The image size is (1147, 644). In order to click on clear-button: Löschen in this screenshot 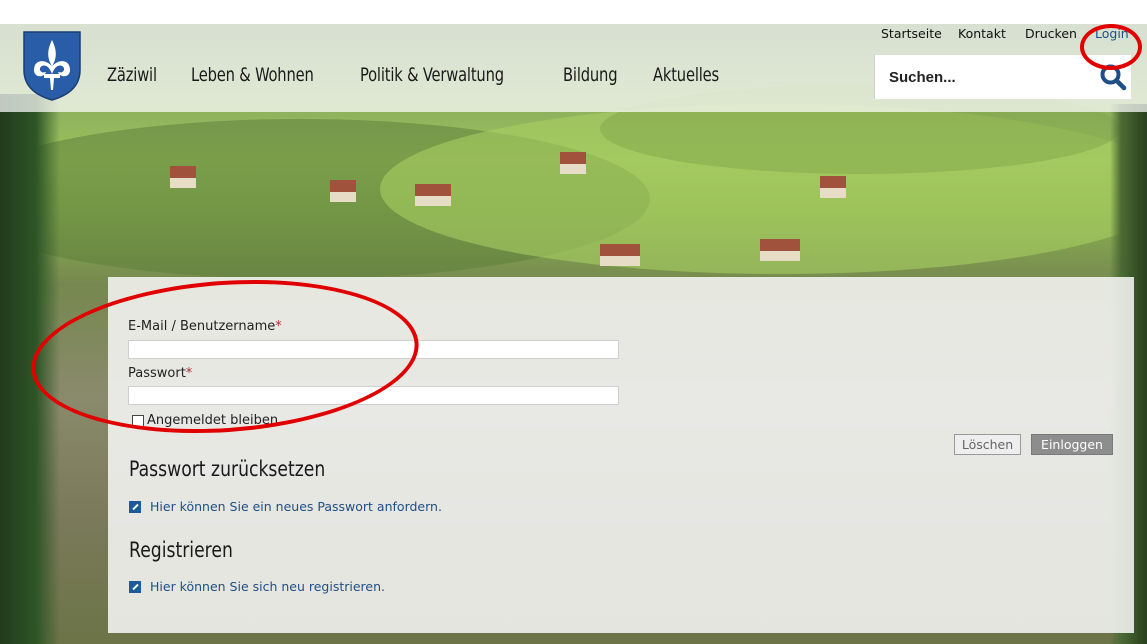, I will do `click(987, 444)`.